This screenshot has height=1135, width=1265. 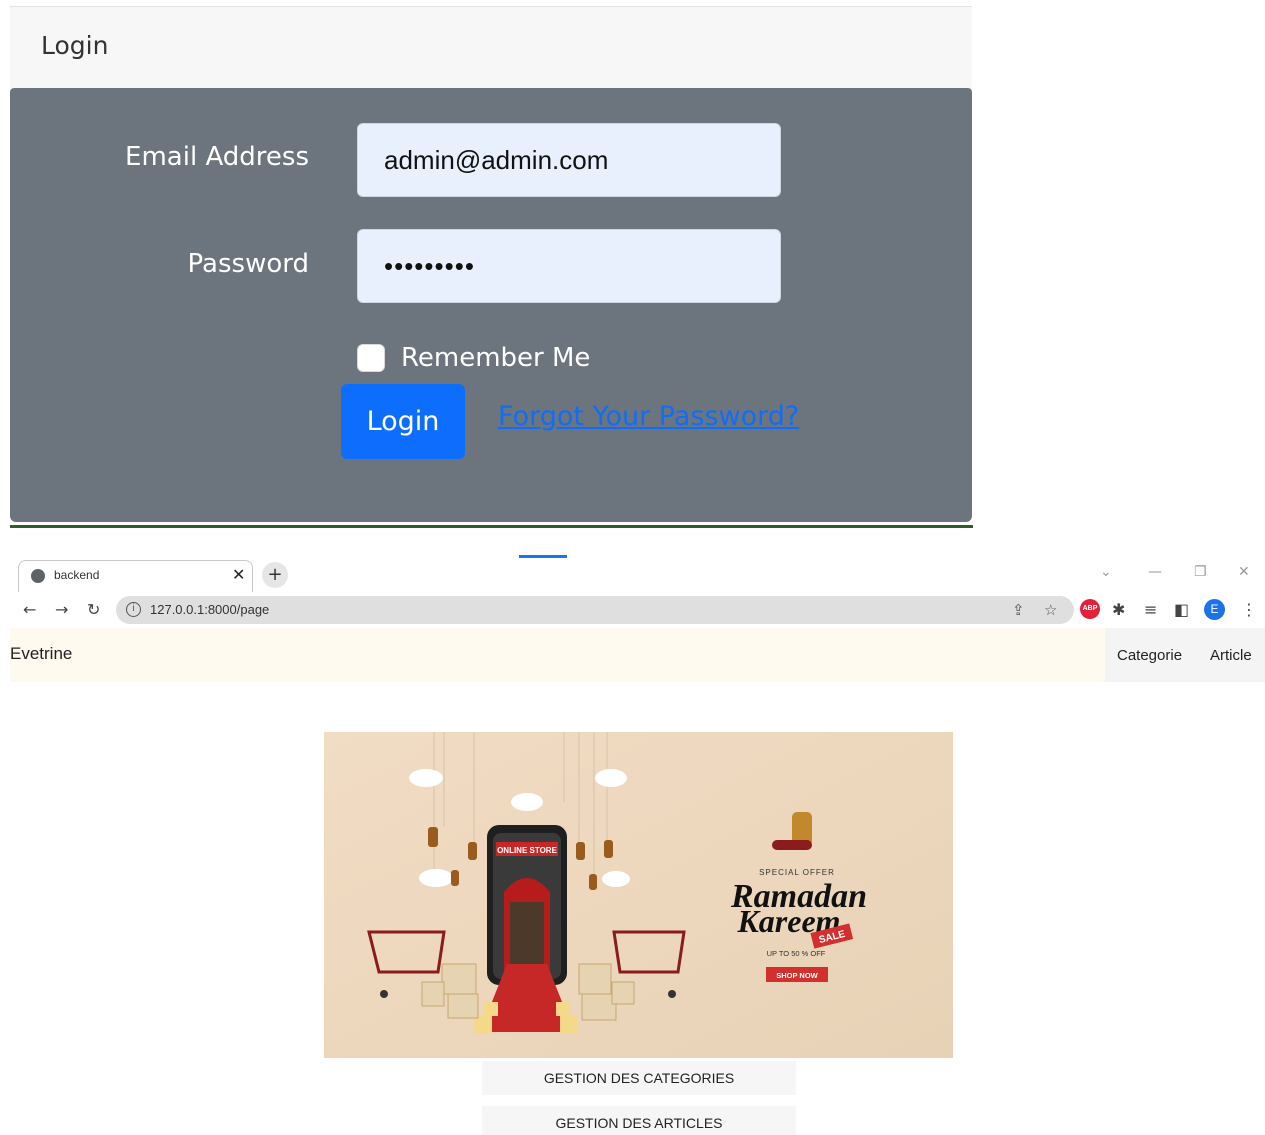 I want to click on address-bar: i 127.0.0.1:8000/page ⇪ ☆, so click(x=595, y=610).